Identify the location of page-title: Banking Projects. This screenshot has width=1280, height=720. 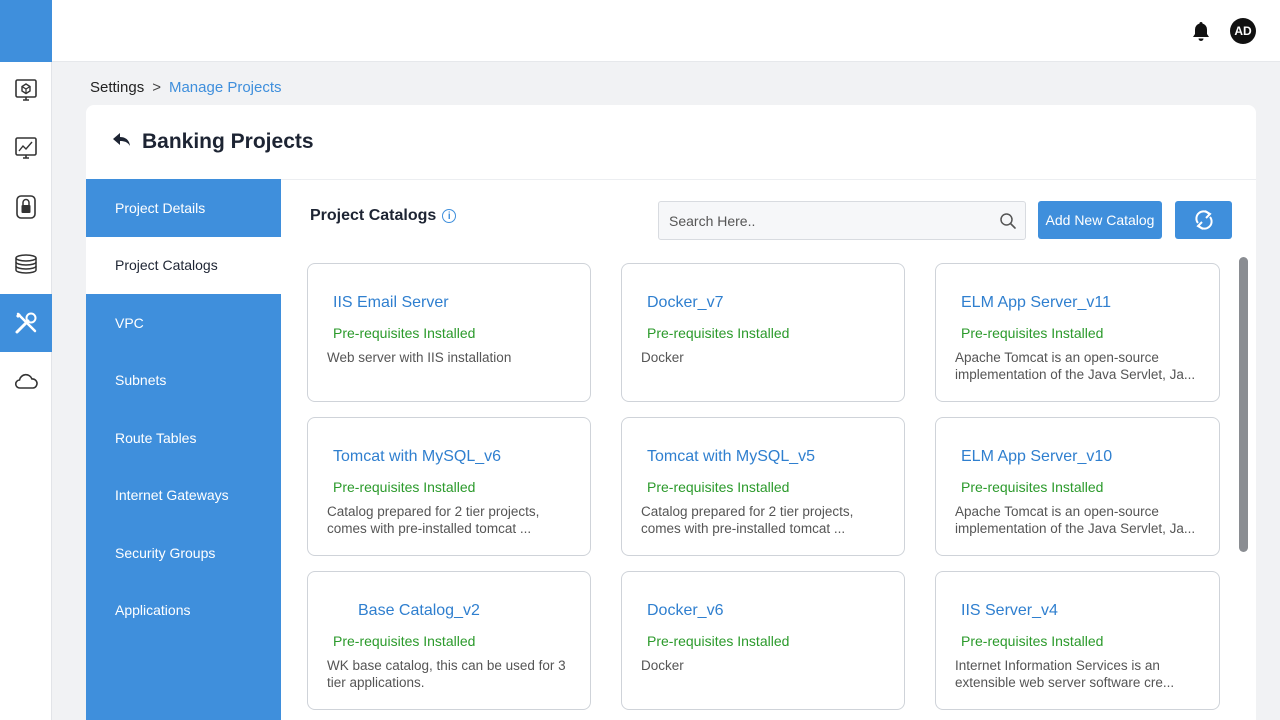
(228, 141).